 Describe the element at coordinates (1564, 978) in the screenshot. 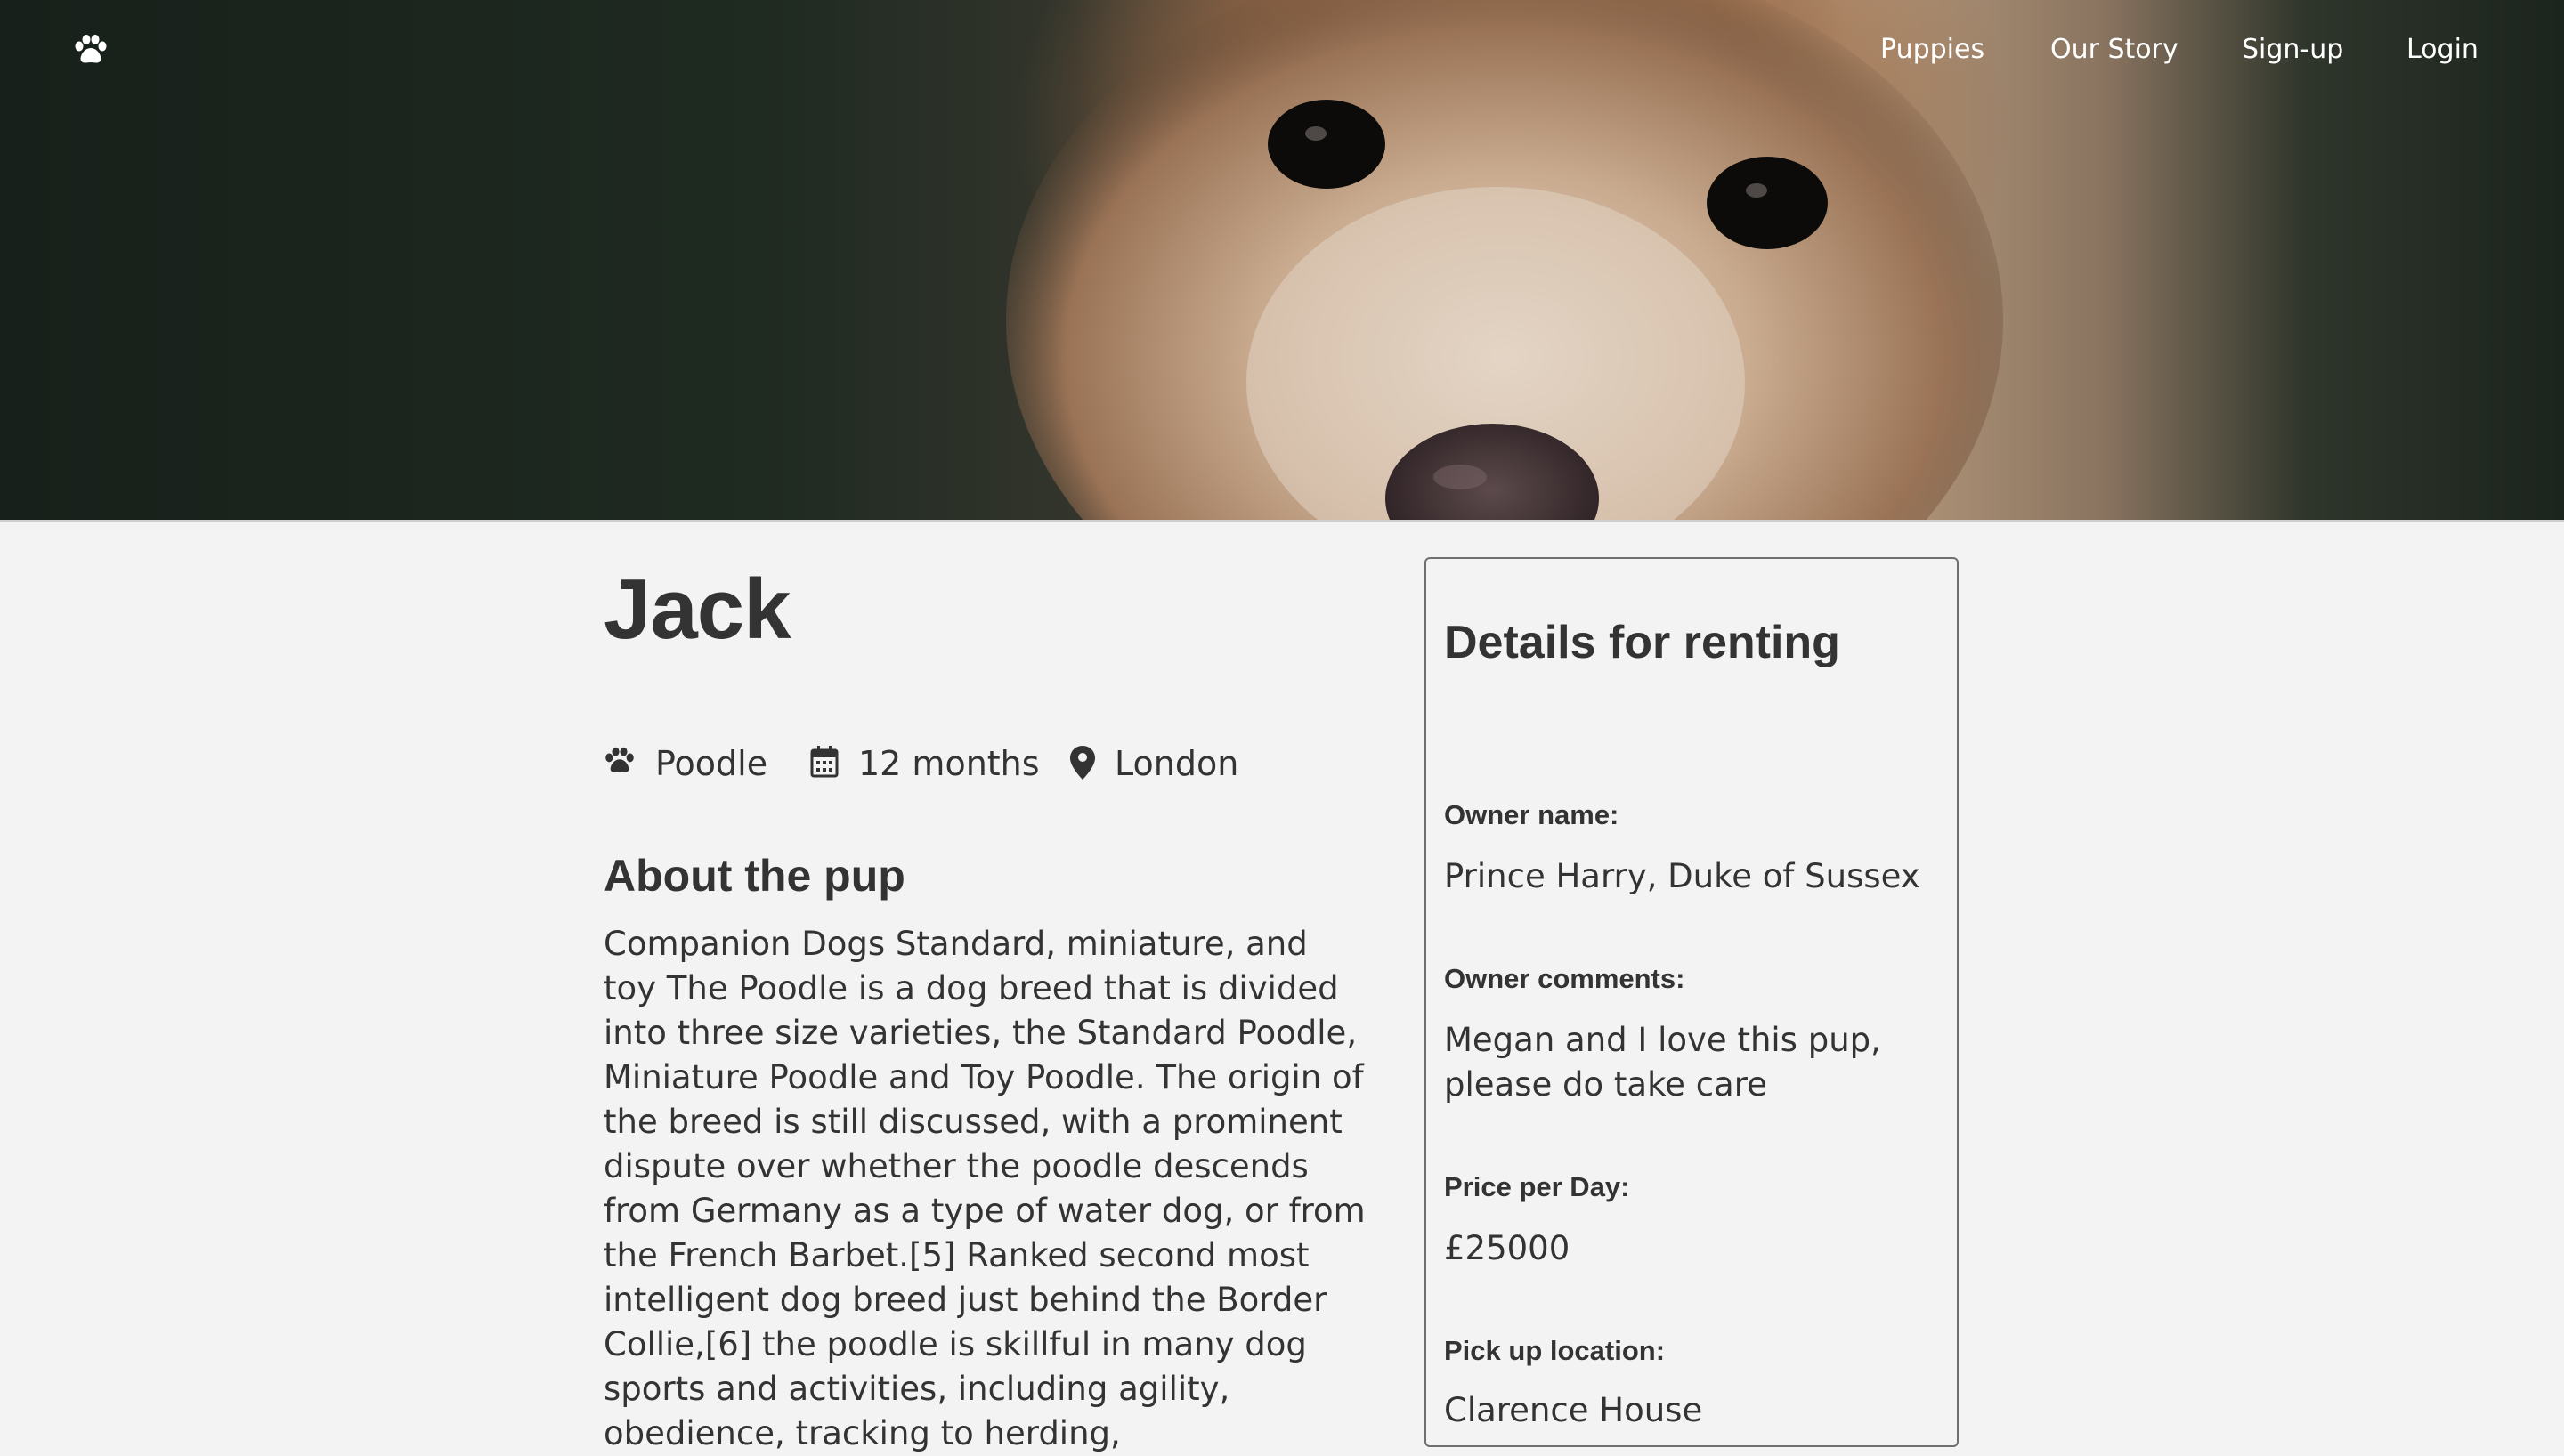

I see `owner-comments-label: Owner comments:` at that location.